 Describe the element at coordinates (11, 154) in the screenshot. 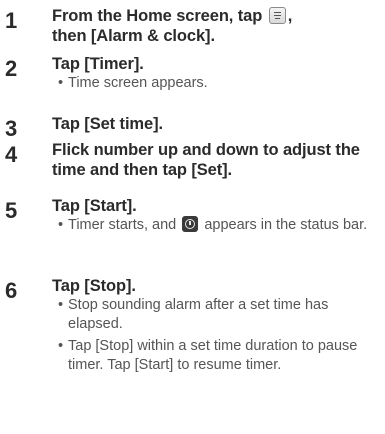

I see `step-number: 4` at that location.